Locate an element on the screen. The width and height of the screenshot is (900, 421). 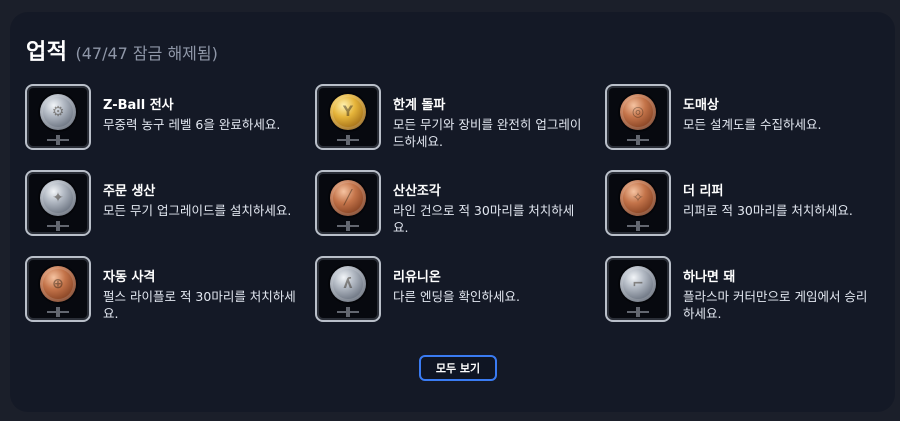
unlock-count: (47/47 잠금 해제됨) is located at coordinates (146, 53).